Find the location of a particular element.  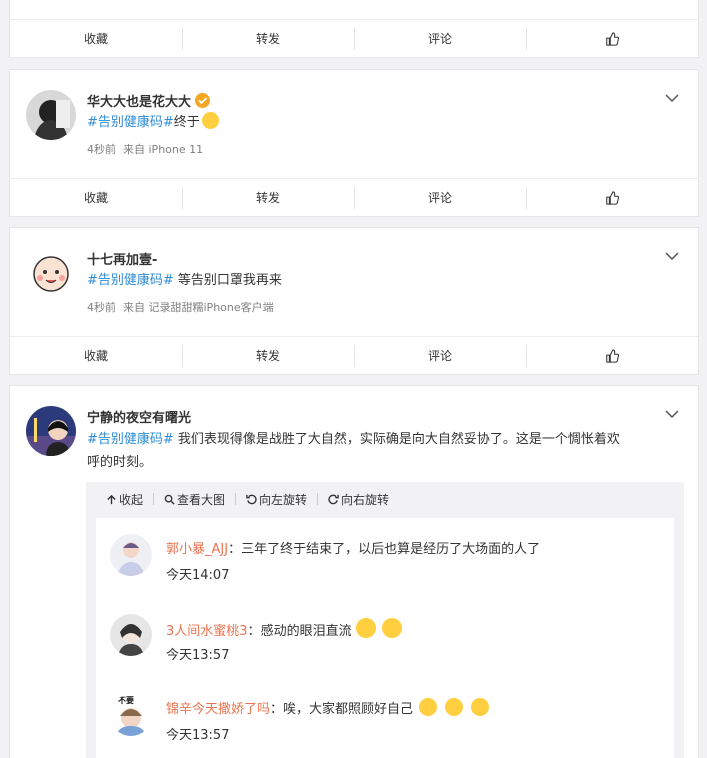

post-card-previous: 收藏 转发 评论 is located at coordinates (354, 29).